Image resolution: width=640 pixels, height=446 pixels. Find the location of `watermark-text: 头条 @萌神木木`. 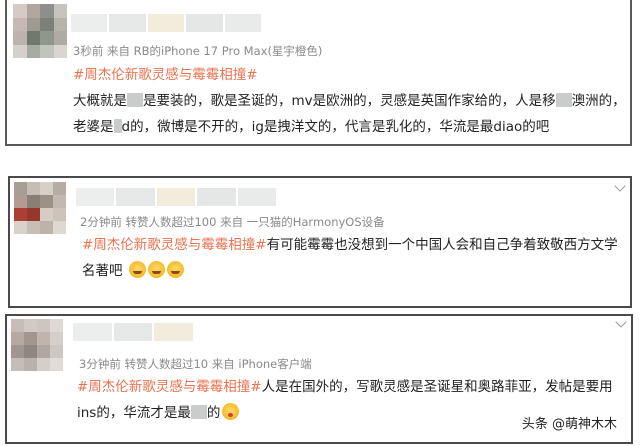

watermark-text: 头条 @萌神木木 is located at coordinates (569, 424).